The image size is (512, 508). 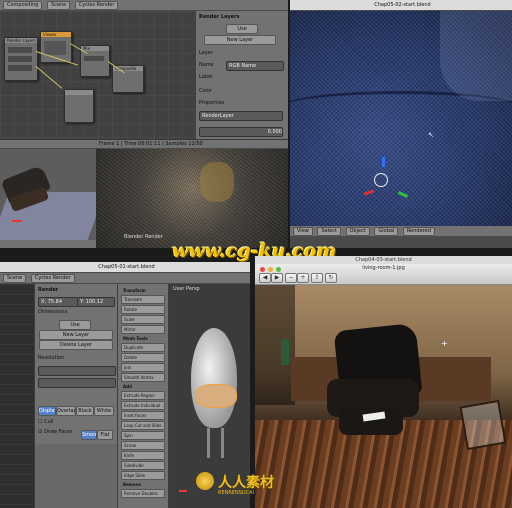 I want to click on select-menu: Select, so click(x=329, y=231).